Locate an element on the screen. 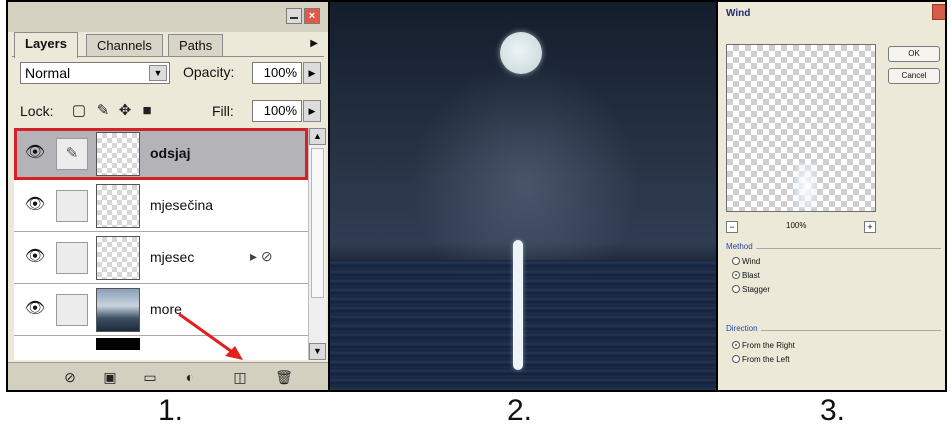 The image size is (951, 436). zoom-in-icon: + is located at coordinates (870, 227).